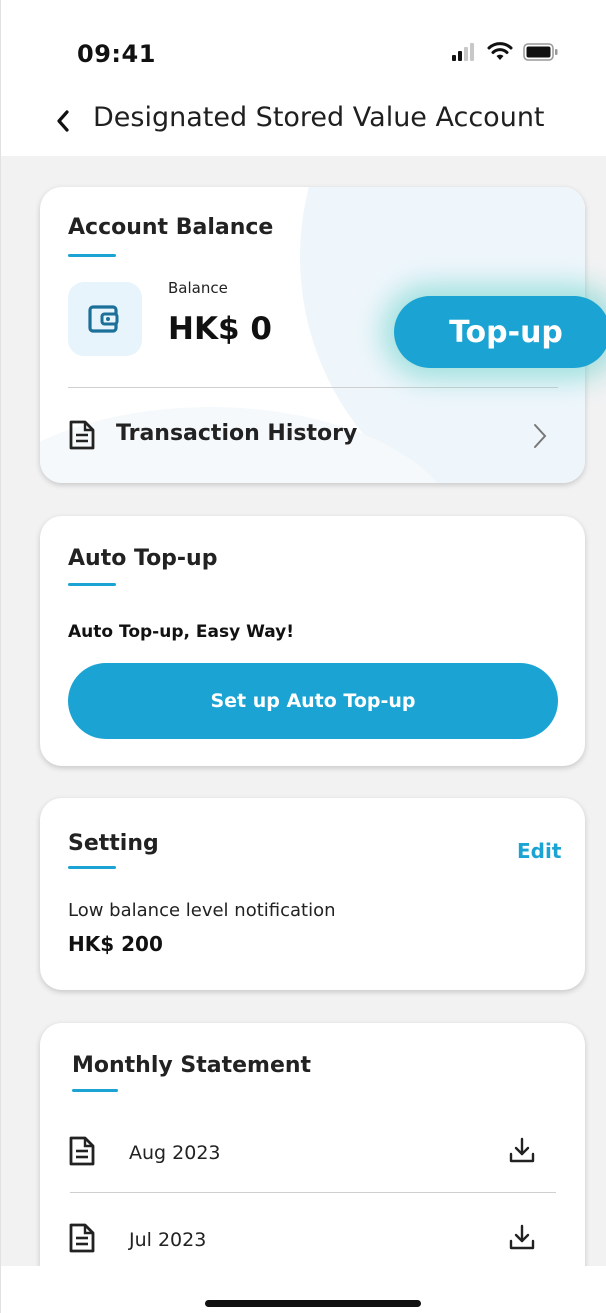 This screenshot has height=1313, width=606. I want to click on edit-link: Edit, so click(539, 851).